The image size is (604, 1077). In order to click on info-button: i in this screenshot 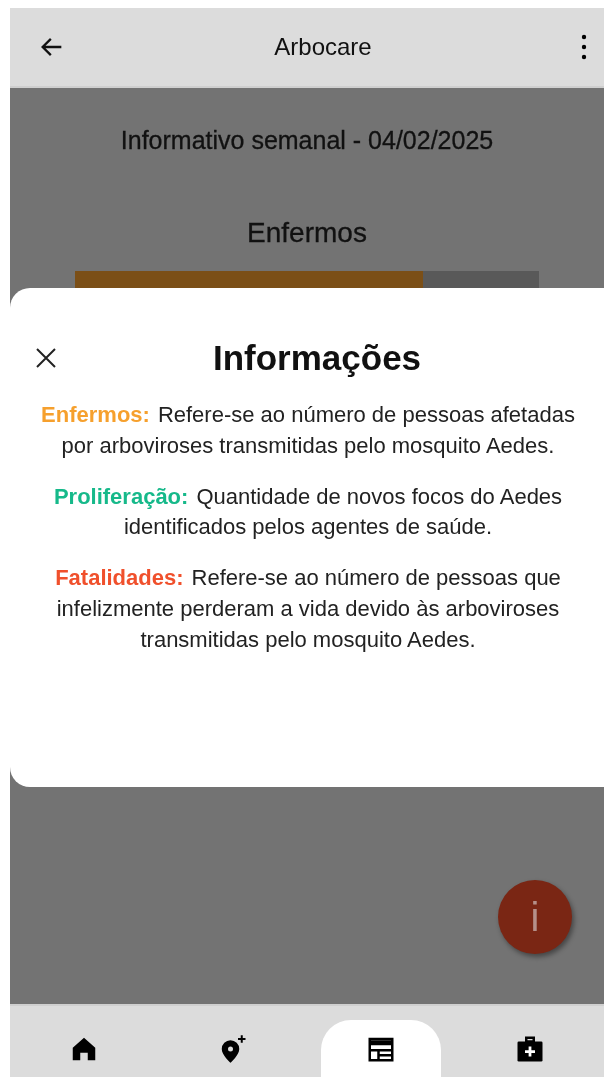, I will do `click(535, 917)`.